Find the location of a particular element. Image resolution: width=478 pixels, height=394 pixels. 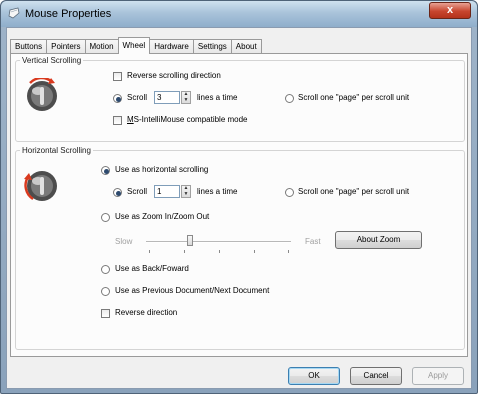

horizontal-lines-spinner: ▲ ▼ is located at coordinates (186, 191).